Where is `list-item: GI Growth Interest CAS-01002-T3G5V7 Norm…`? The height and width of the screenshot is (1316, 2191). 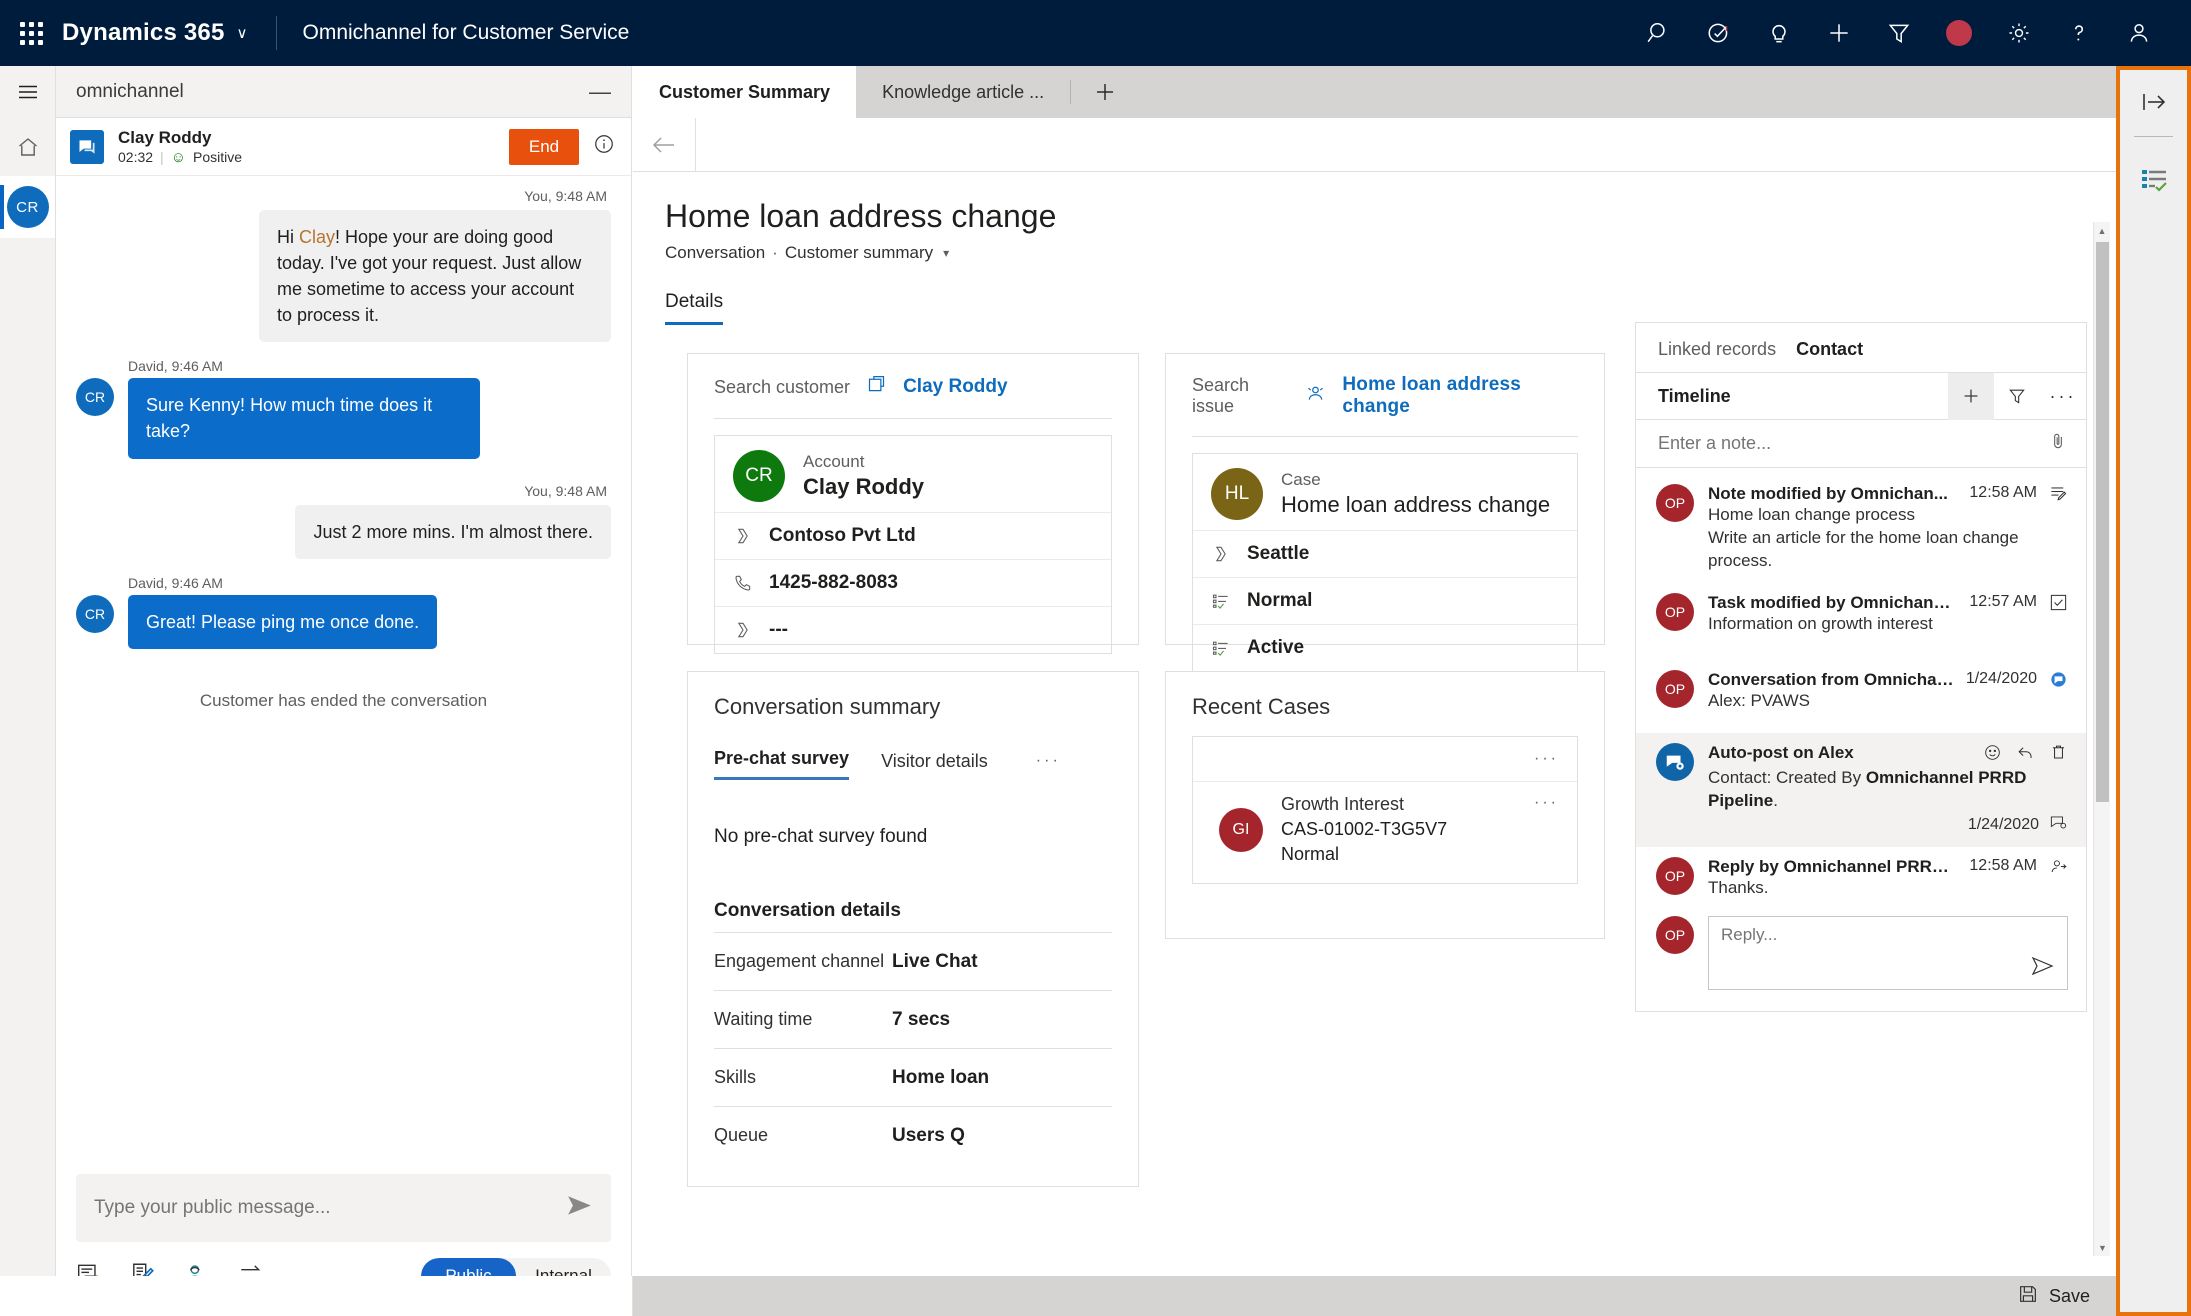
list-item: GI Growth Interest CAS-01002-T3G5V7 Norm… is located at coordinates (1385, 832).